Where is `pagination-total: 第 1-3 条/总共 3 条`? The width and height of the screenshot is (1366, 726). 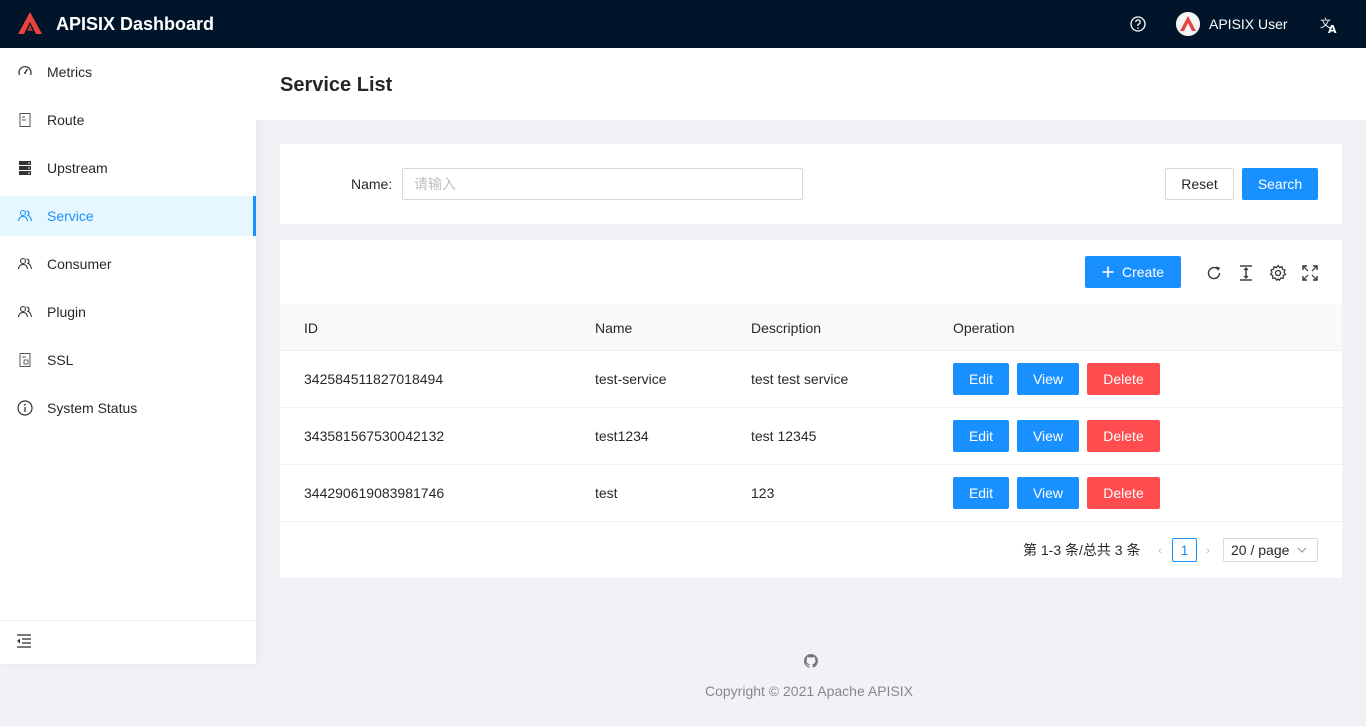 pagination-total: 第 1-3 条/总共 3 条 is located at coordinates (1082, 550).